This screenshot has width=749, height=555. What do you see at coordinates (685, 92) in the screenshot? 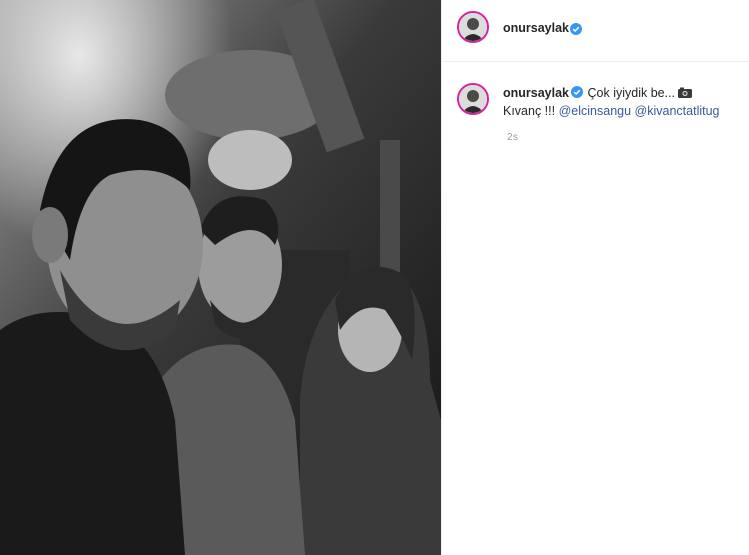
I see `camera-emoji-icon` at bounding box center [685, 92].